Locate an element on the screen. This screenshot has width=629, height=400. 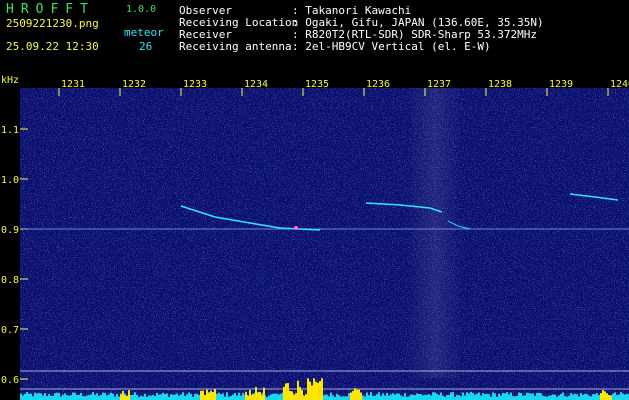
antenna-label: Receiving antenna is located at coordinates (235, 46).